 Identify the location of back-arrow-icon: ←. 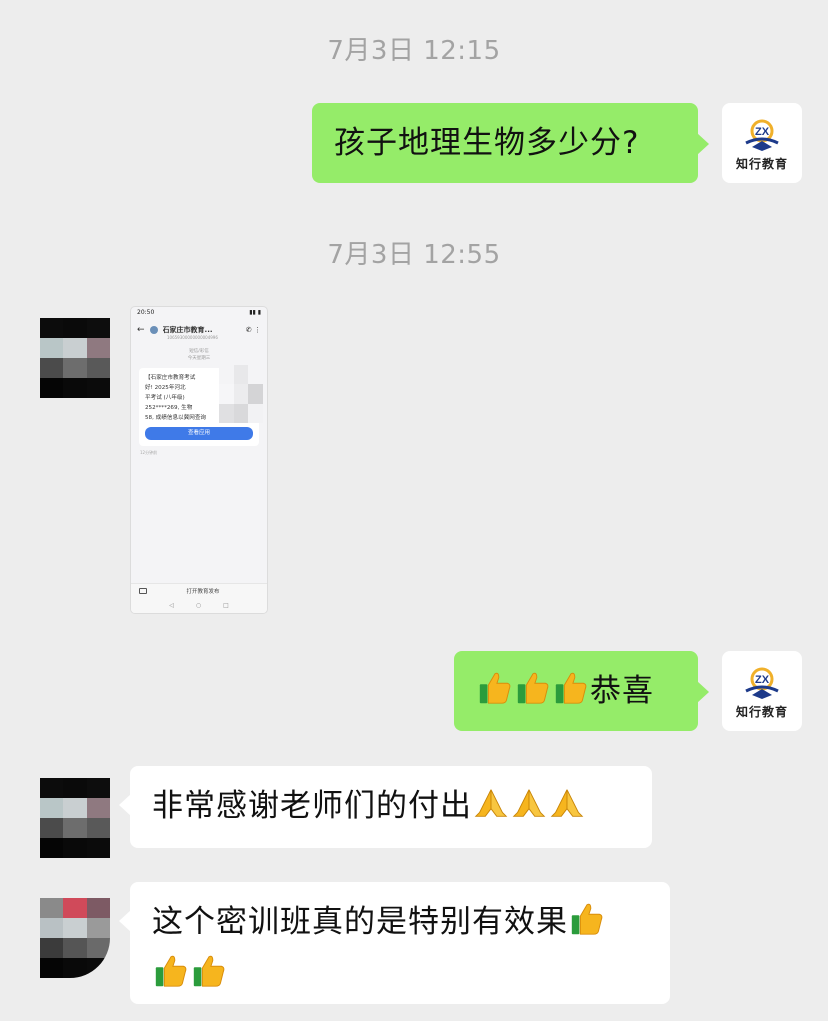
(141, 330).